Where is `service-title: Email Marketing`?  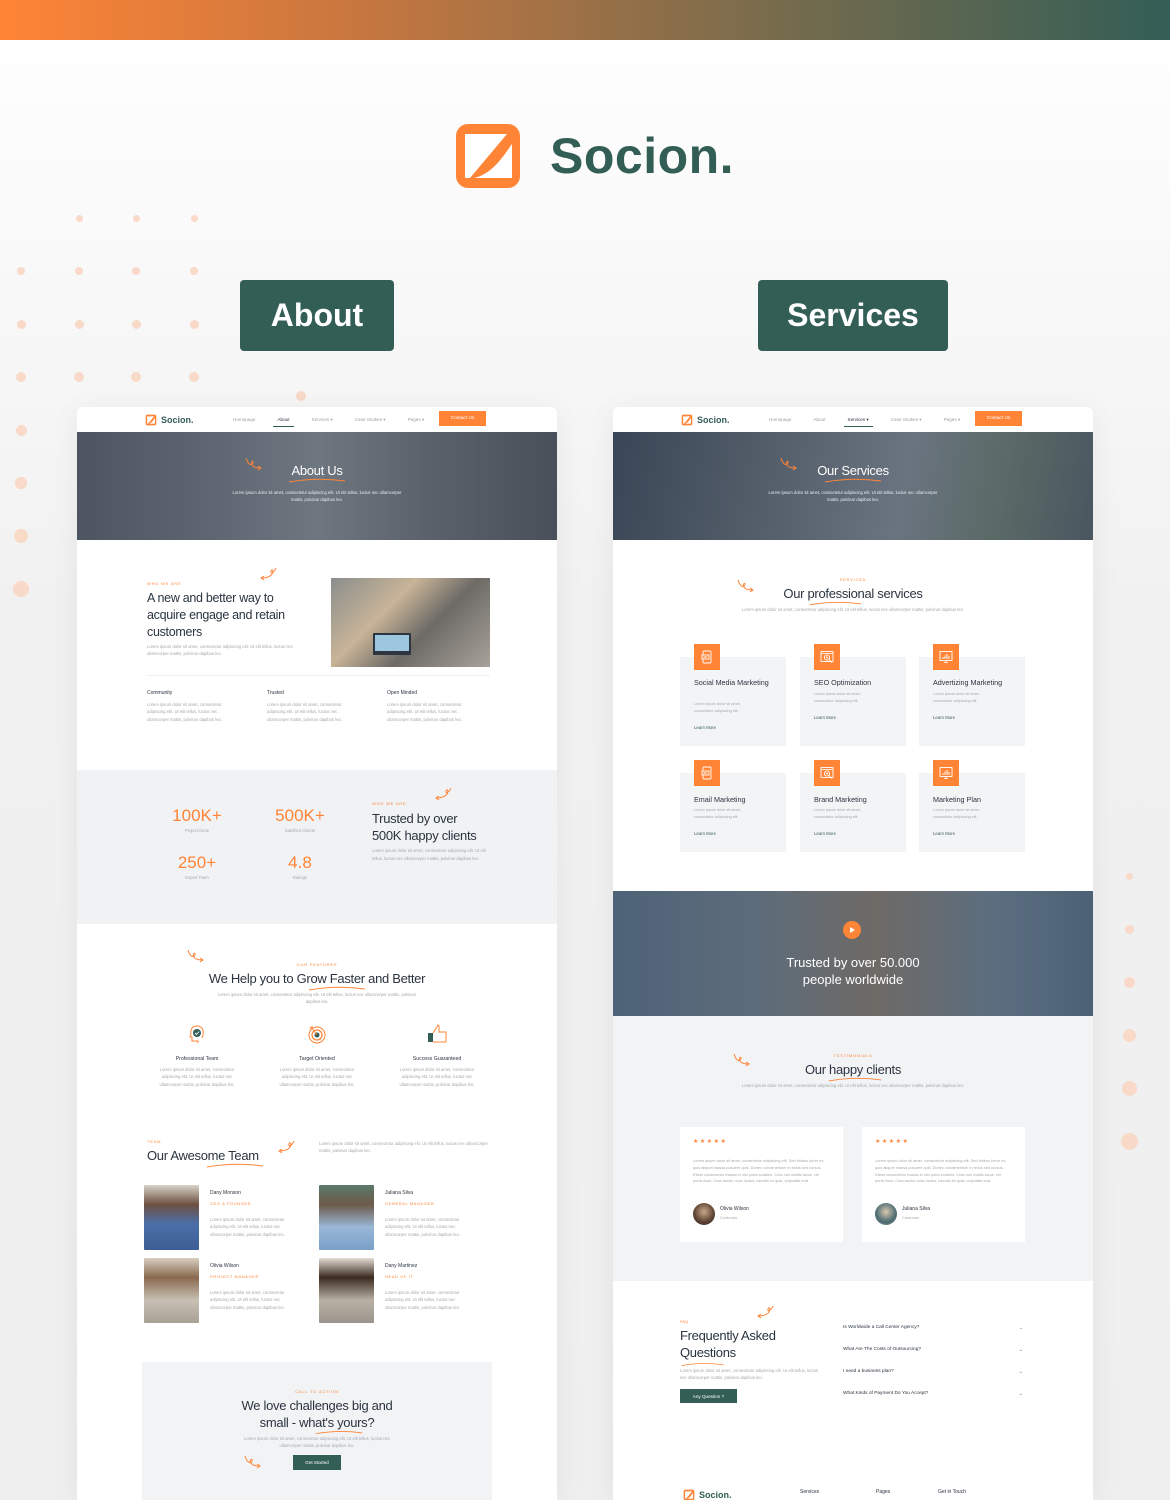 service-title: Email Marketing is located at coordinates (720, 799).